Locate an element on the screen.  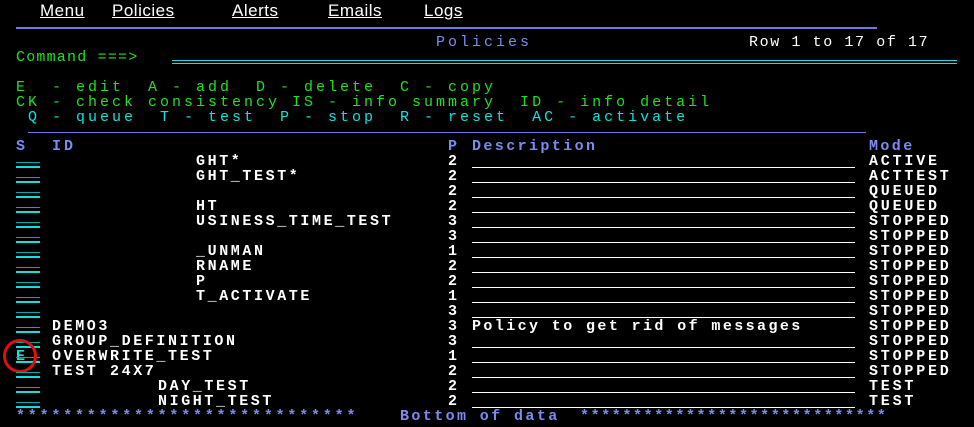
command-input is located at coordinates (564, 54).